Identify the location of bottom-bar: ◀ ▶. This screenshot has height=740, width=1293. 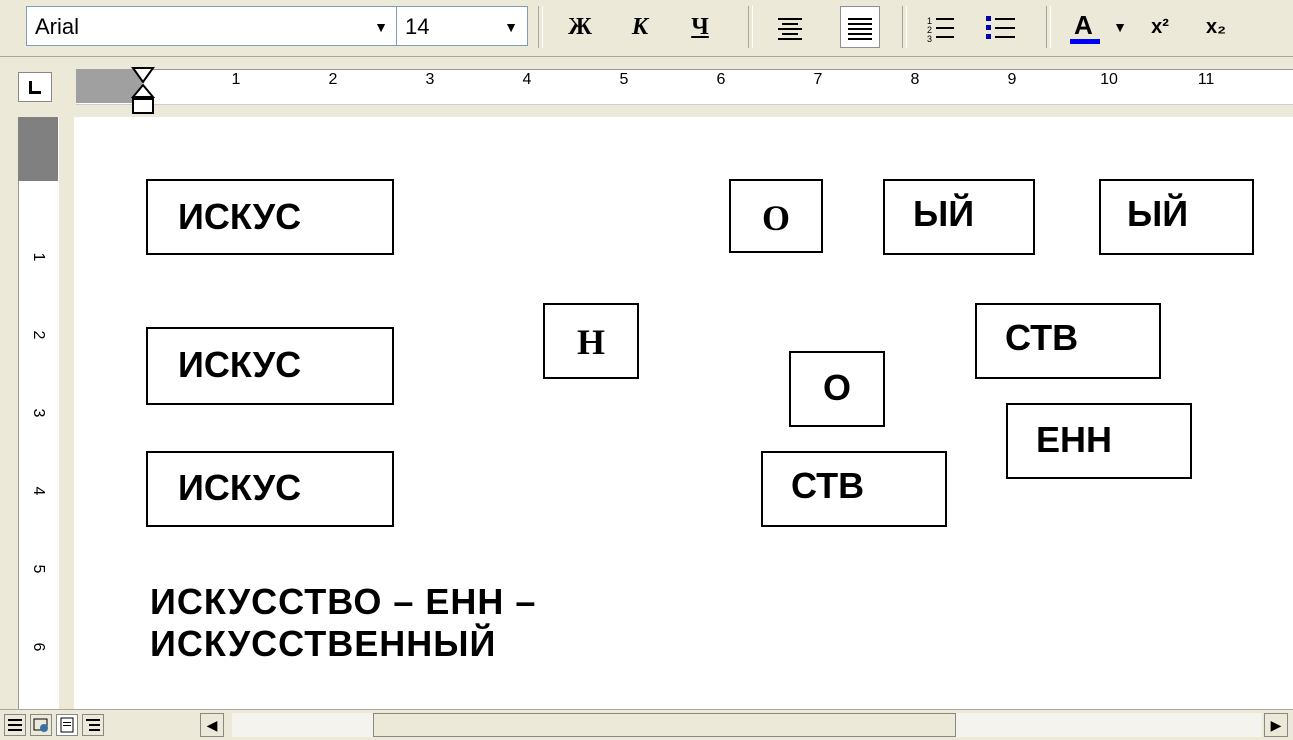
(646, 724).